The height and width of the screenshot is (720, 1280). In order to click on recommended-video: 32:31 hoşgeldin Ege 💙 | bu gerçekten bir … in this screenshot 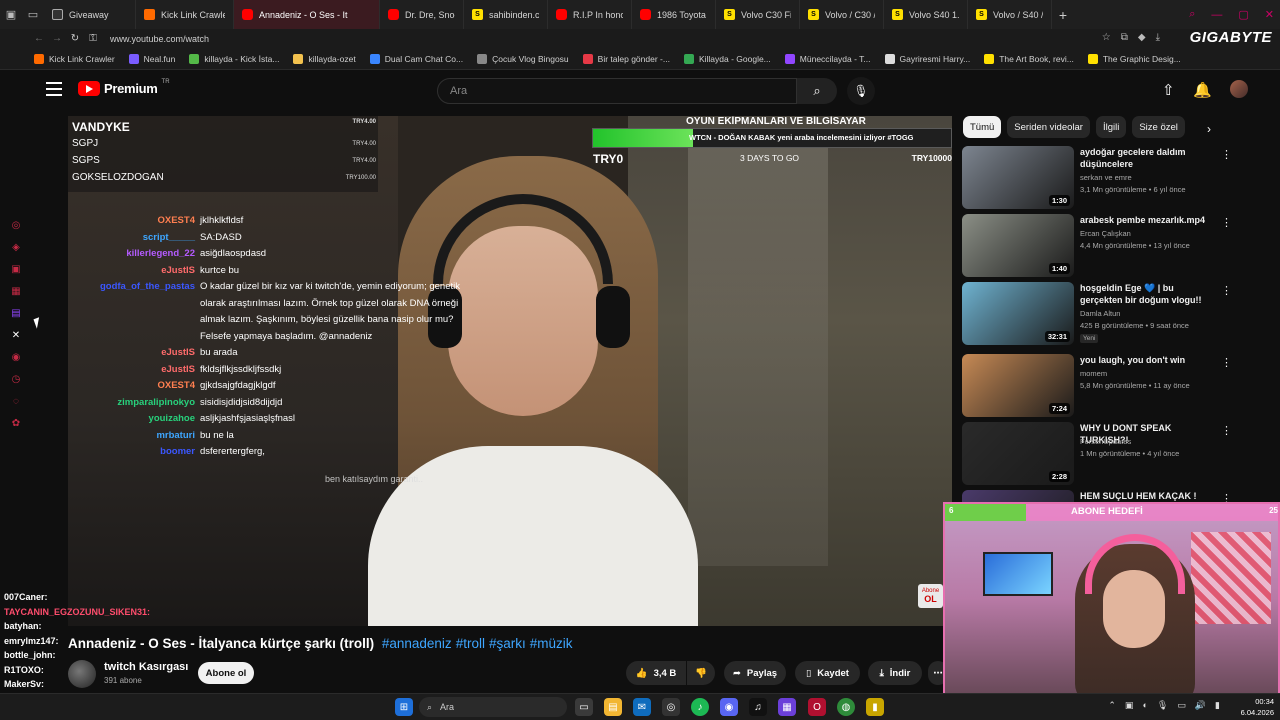, I will do `click(1097, 314)`.